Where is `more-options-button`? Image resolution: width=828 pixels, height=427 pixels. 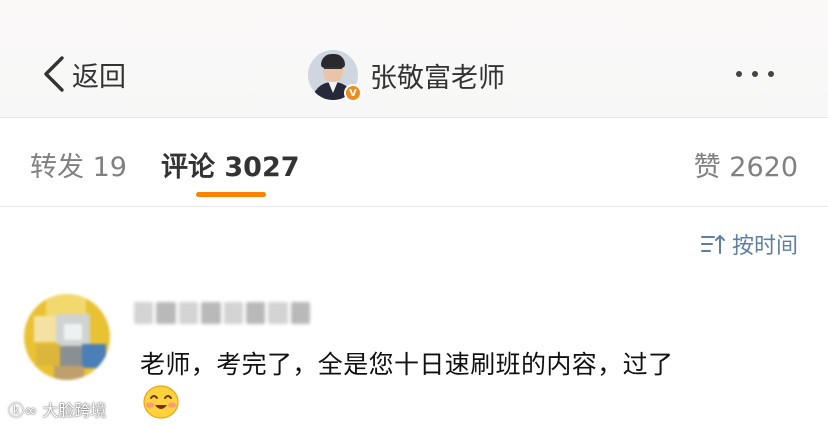 more-options-button is located at coordinates (755, 74).